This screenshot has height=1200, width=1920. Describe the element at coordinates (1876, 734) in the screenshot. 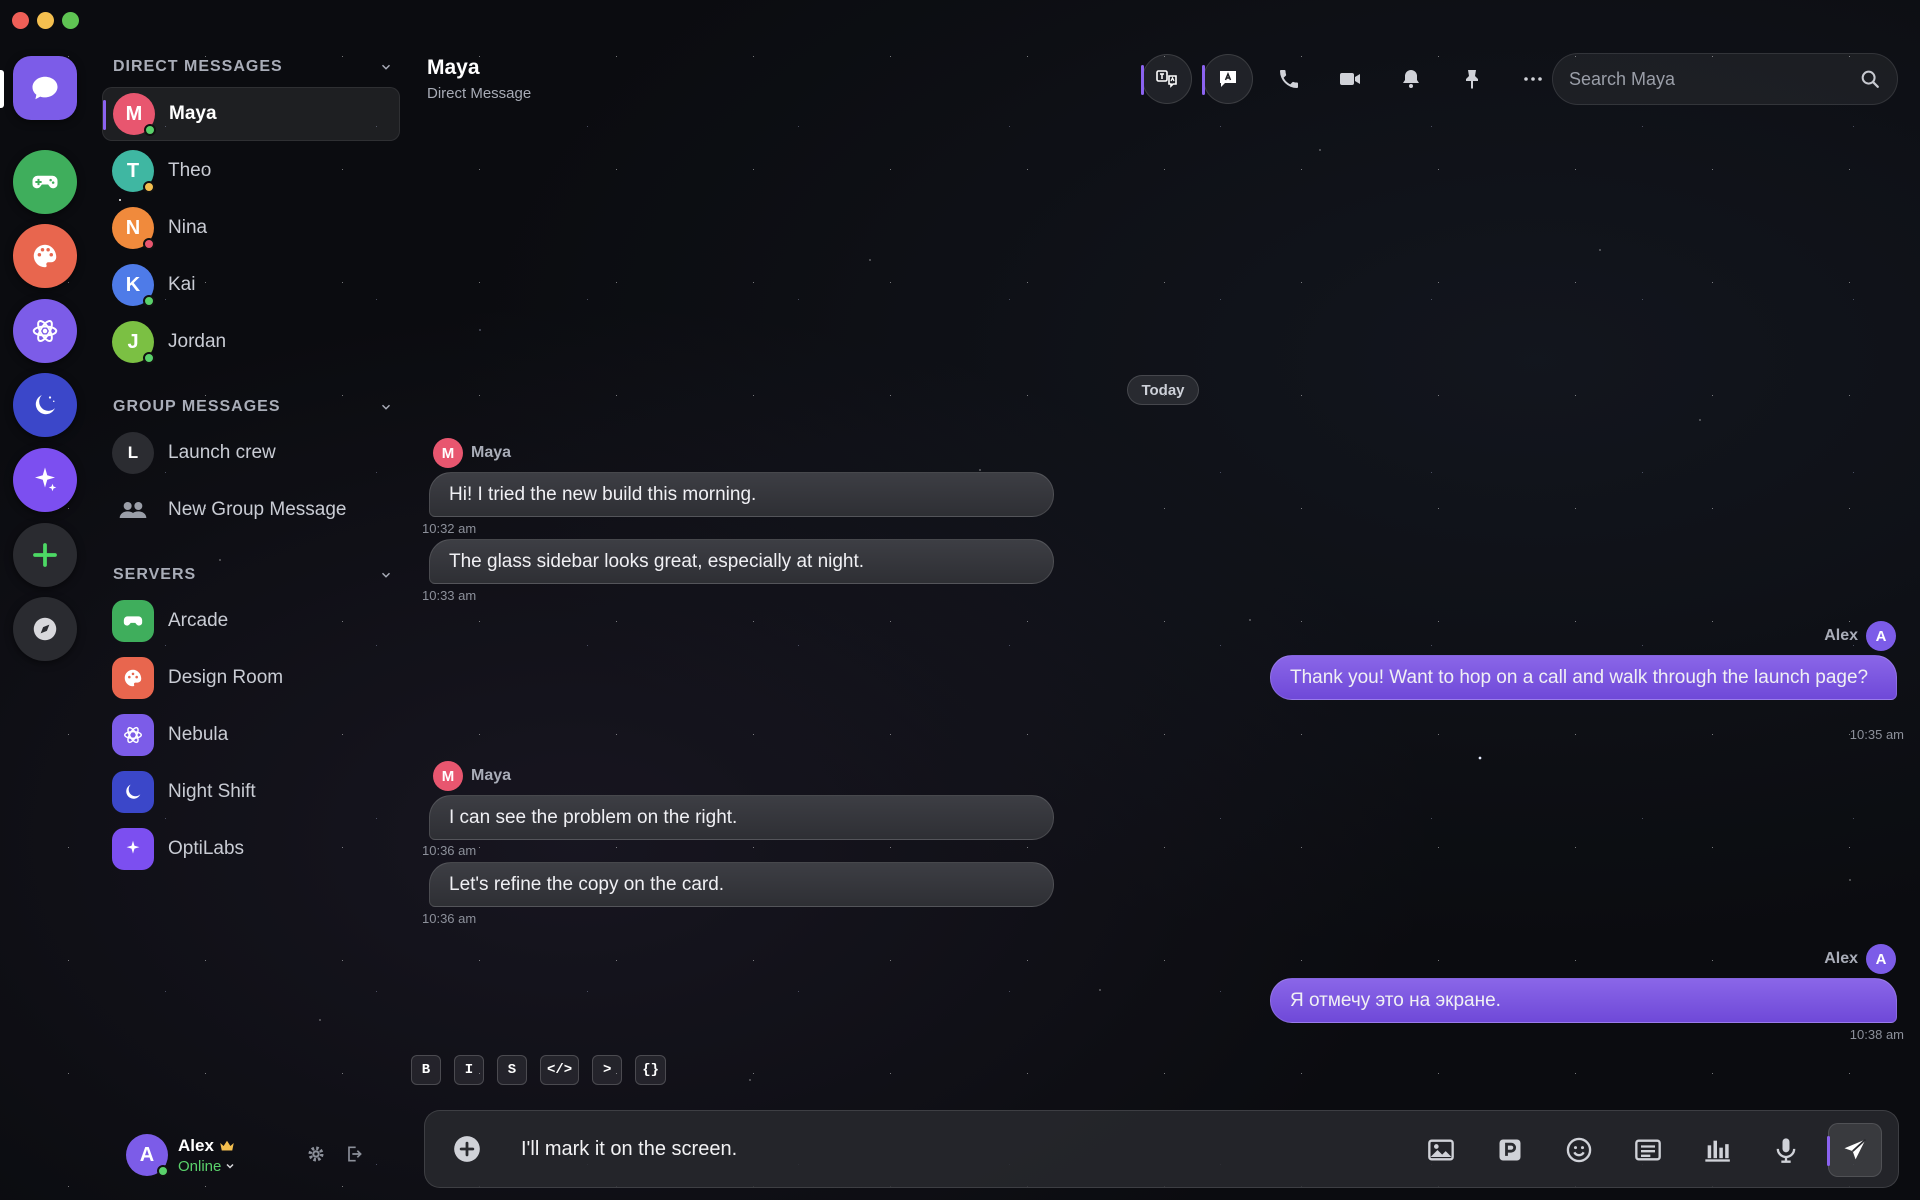

I see `message-timestamp: 10:35 am` at that location.